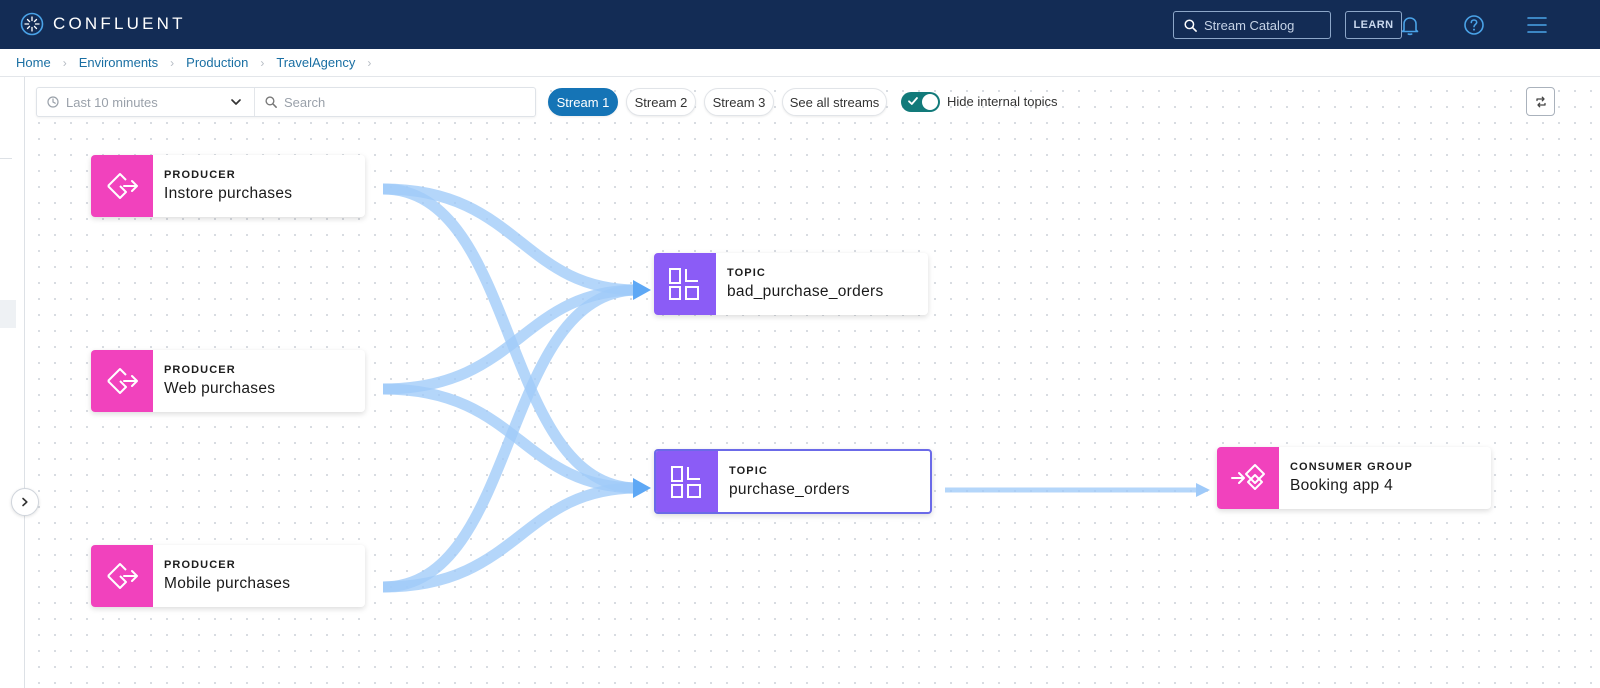 The width and height of the screenshot is (1600, 688). What do you see at coordinates (228, 193) in the screenshot?
I see `node-name-label: Instore purchases` at bounding box center [228, 193].